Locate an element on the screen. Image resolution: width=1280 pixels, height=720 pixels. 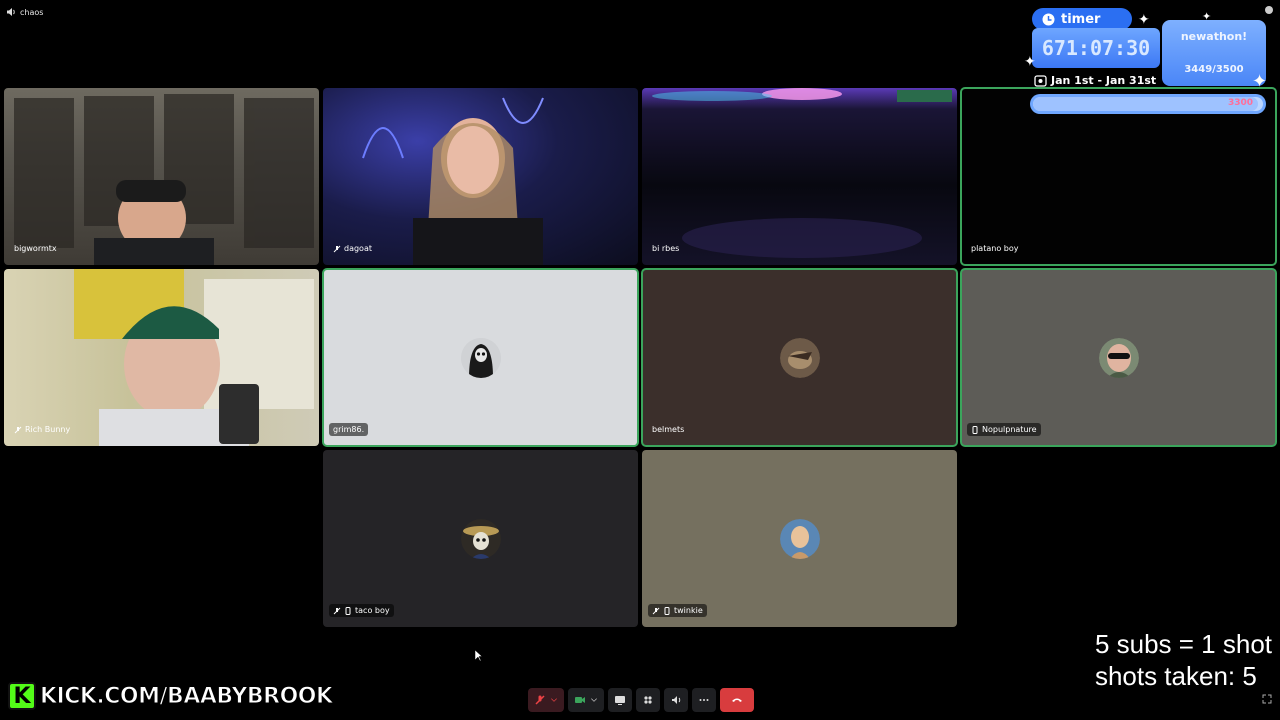
camera-button is located at coordinates (586, 700).